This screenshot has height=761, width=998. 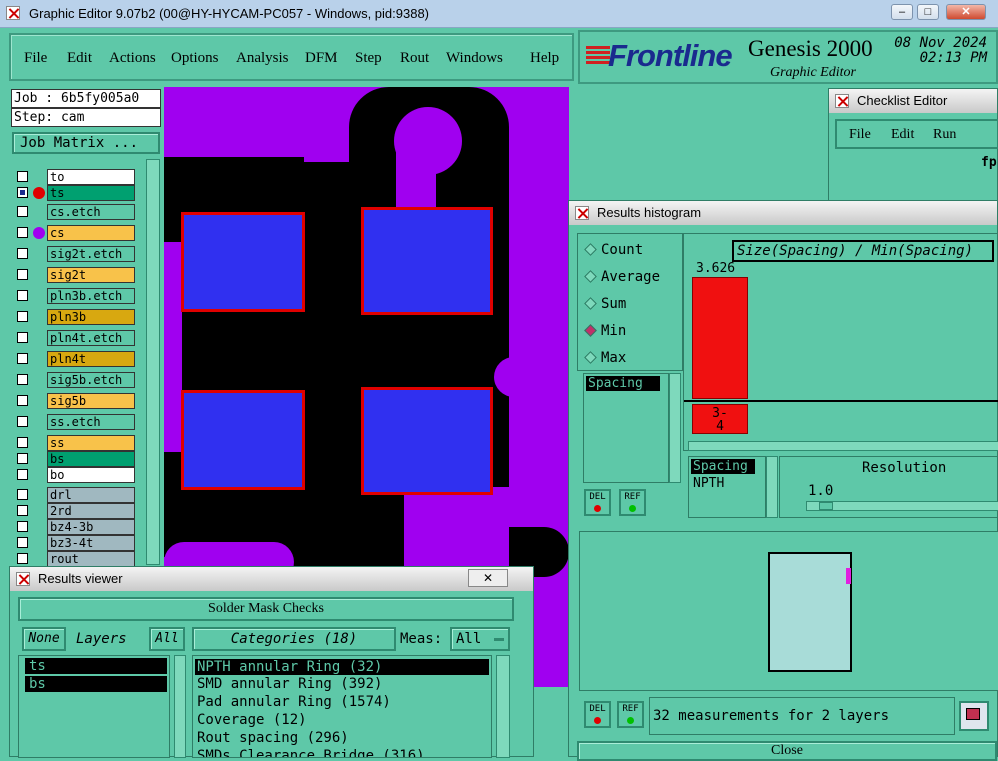 I want to click on layer-row-ss: ss, so click(x=74, y=443).